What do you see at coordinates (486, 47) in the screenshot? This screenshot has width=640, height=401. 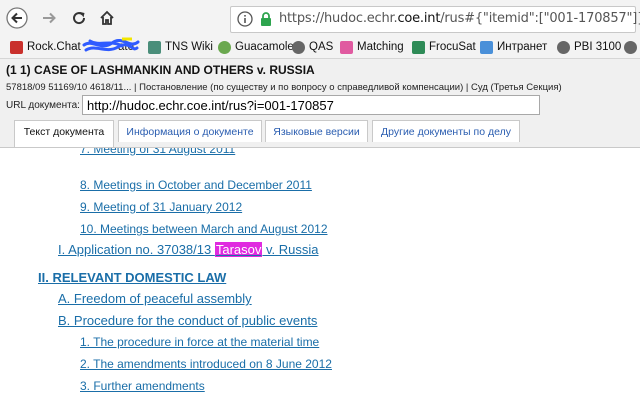 I see `intranet-icon` at bounding box center [486, 47].